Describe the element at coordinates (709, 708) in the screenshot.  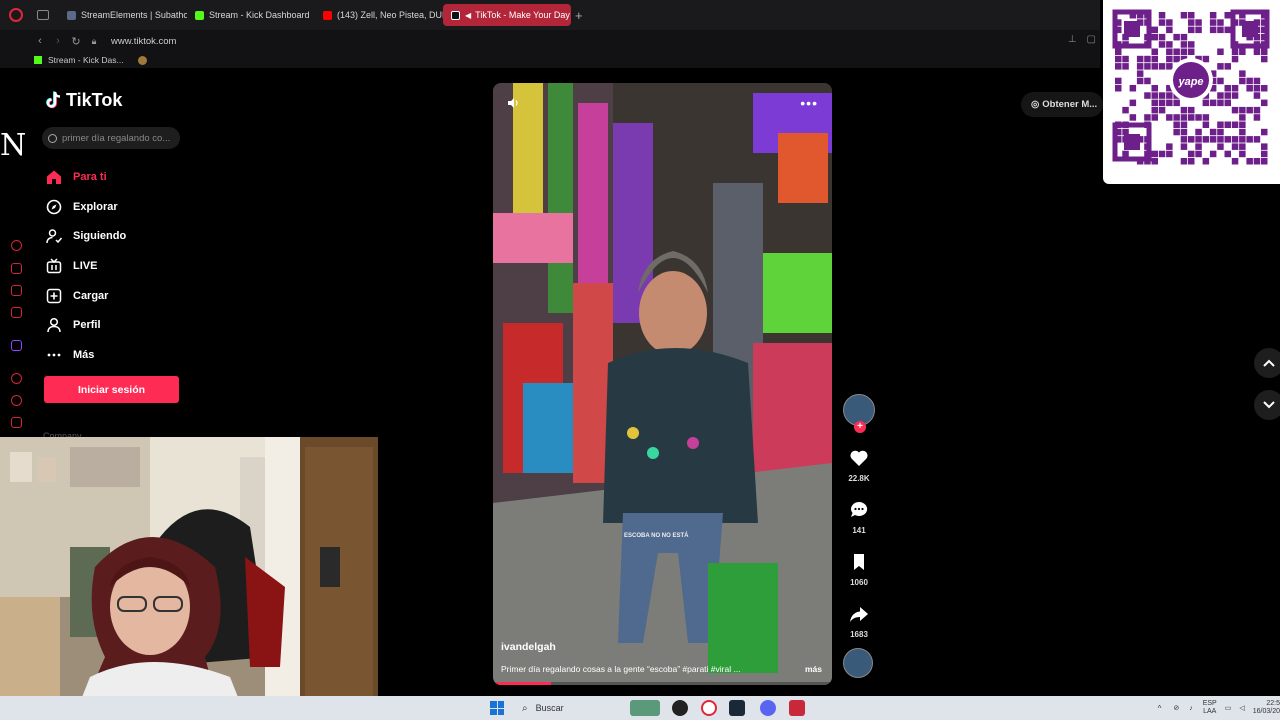
I see `opera-app-icon` at that location.